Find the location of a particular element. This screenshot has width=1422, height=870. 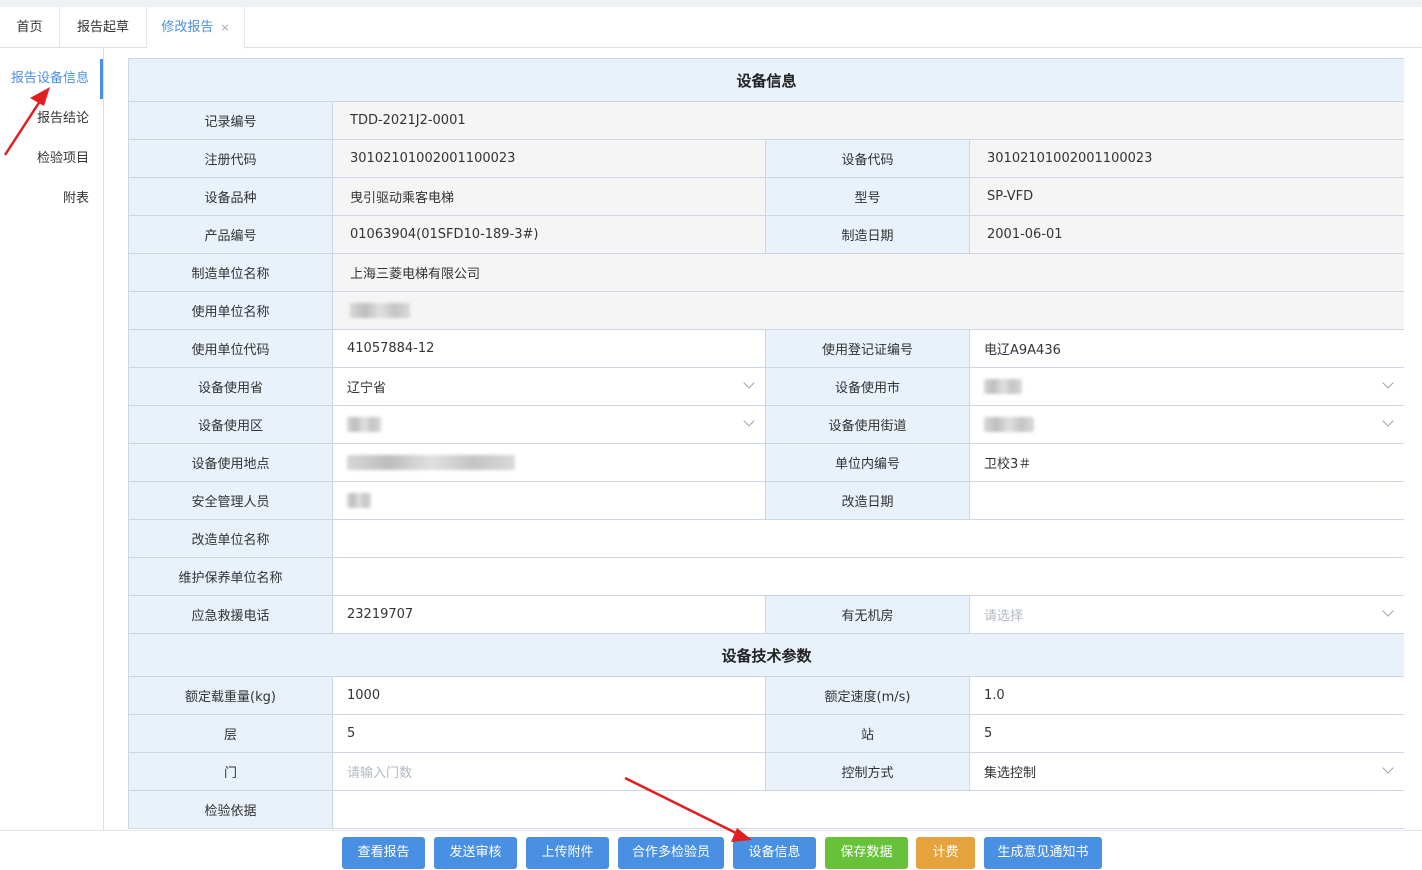

machine-room-placeholder: 请选择 is located at coordinates (1004, 616).